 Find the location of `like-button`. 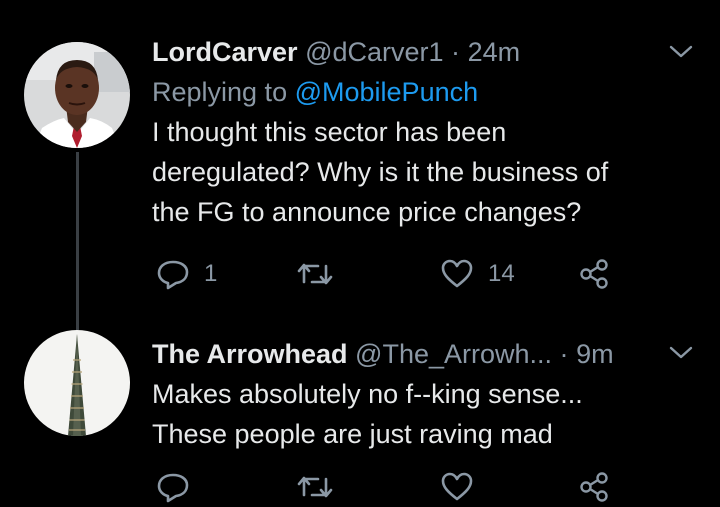

like-button is located at coordinates (464, 487).